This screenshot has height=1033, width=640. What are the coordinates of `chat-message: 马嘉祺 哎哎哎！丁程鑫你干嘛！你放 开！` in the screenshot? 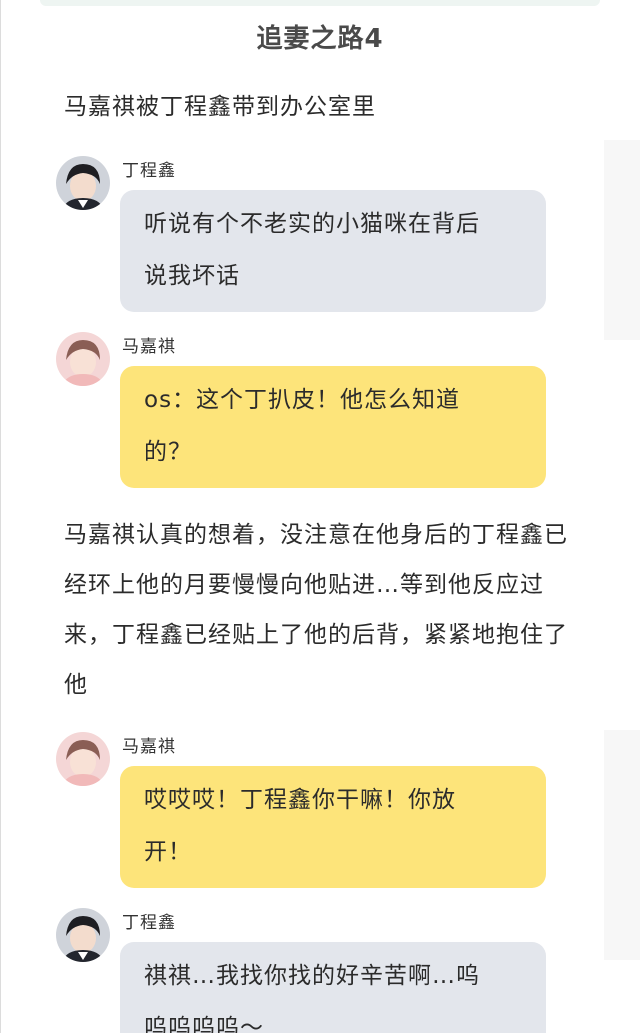 It's located at (306, 812).